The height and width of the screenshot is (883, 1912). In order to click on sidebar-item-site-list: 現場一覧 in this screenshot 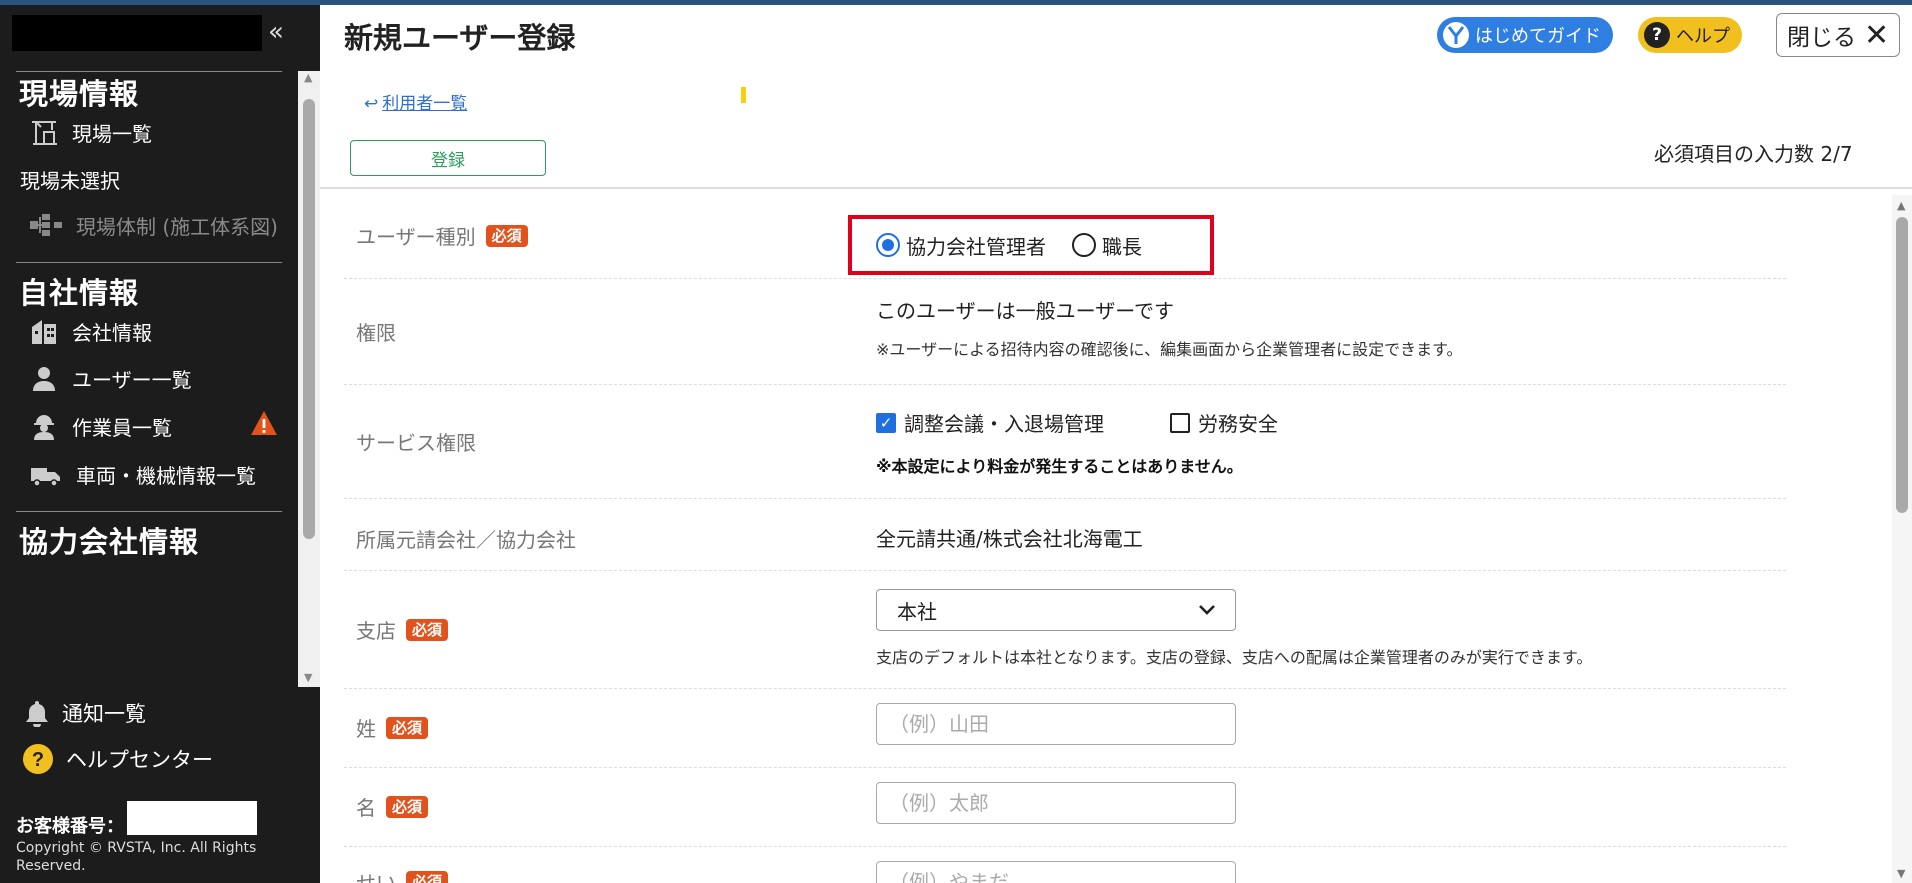, I will do `click(161, 132)`.